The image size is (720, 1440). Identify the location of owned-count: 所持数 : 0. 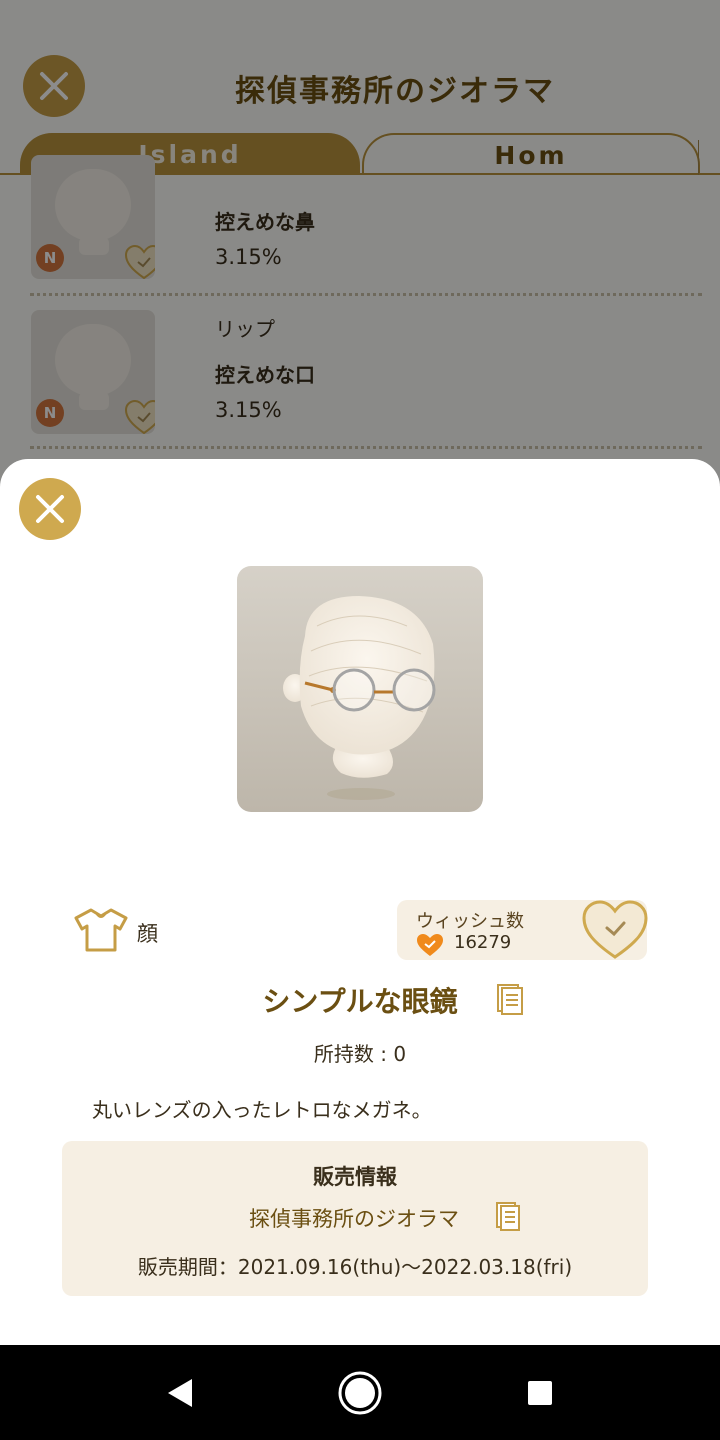
(360, 1054).